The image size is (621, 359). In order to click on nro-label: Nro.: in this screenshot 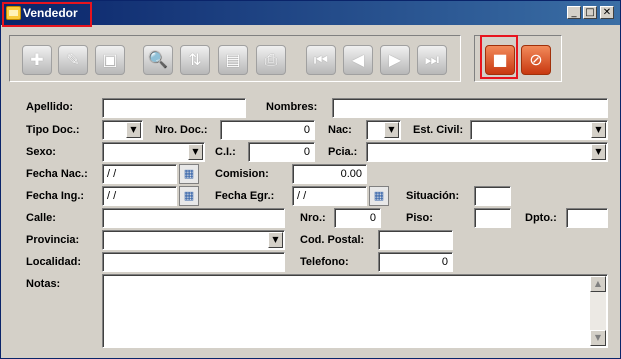, I will do `click(313, 218)`.